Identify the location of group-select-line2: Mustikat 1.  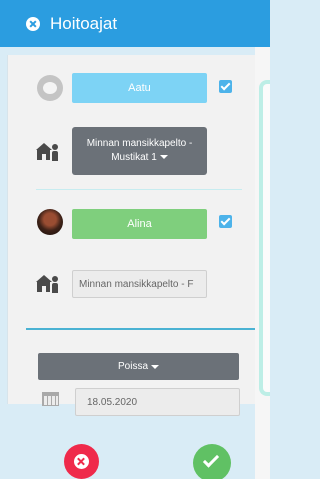
(134, 157).